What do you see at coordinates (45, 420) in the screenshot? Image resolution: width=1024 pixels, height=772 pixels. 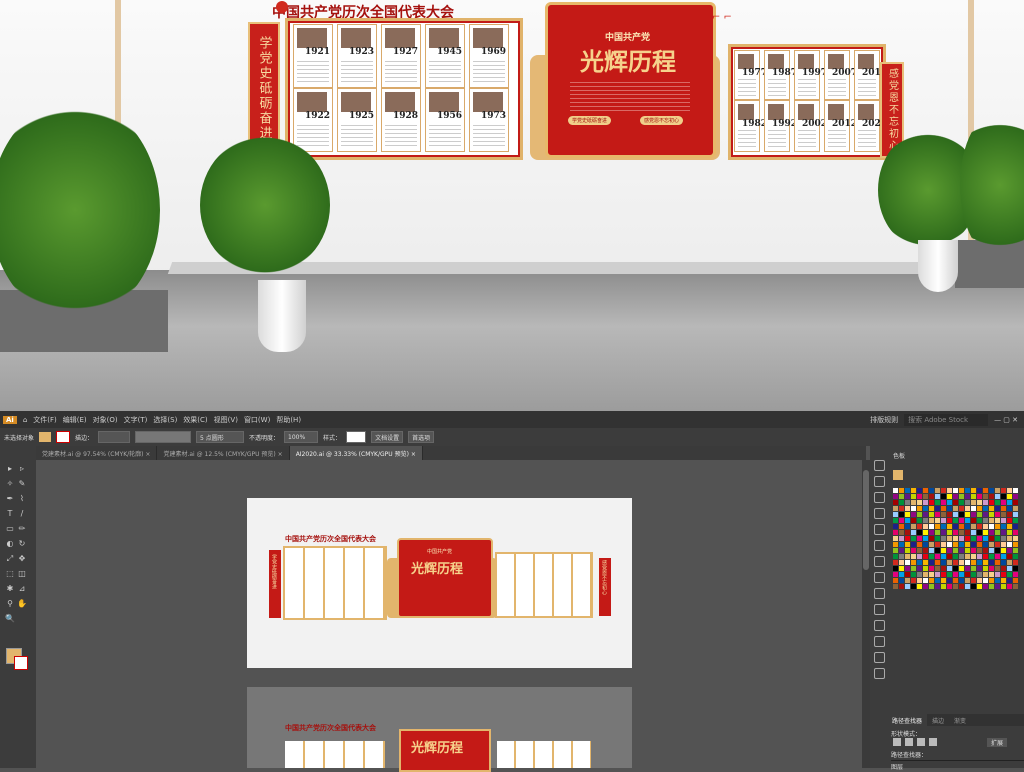 I see `menu-item: 文件(F)` at bounding box center [45, 420].